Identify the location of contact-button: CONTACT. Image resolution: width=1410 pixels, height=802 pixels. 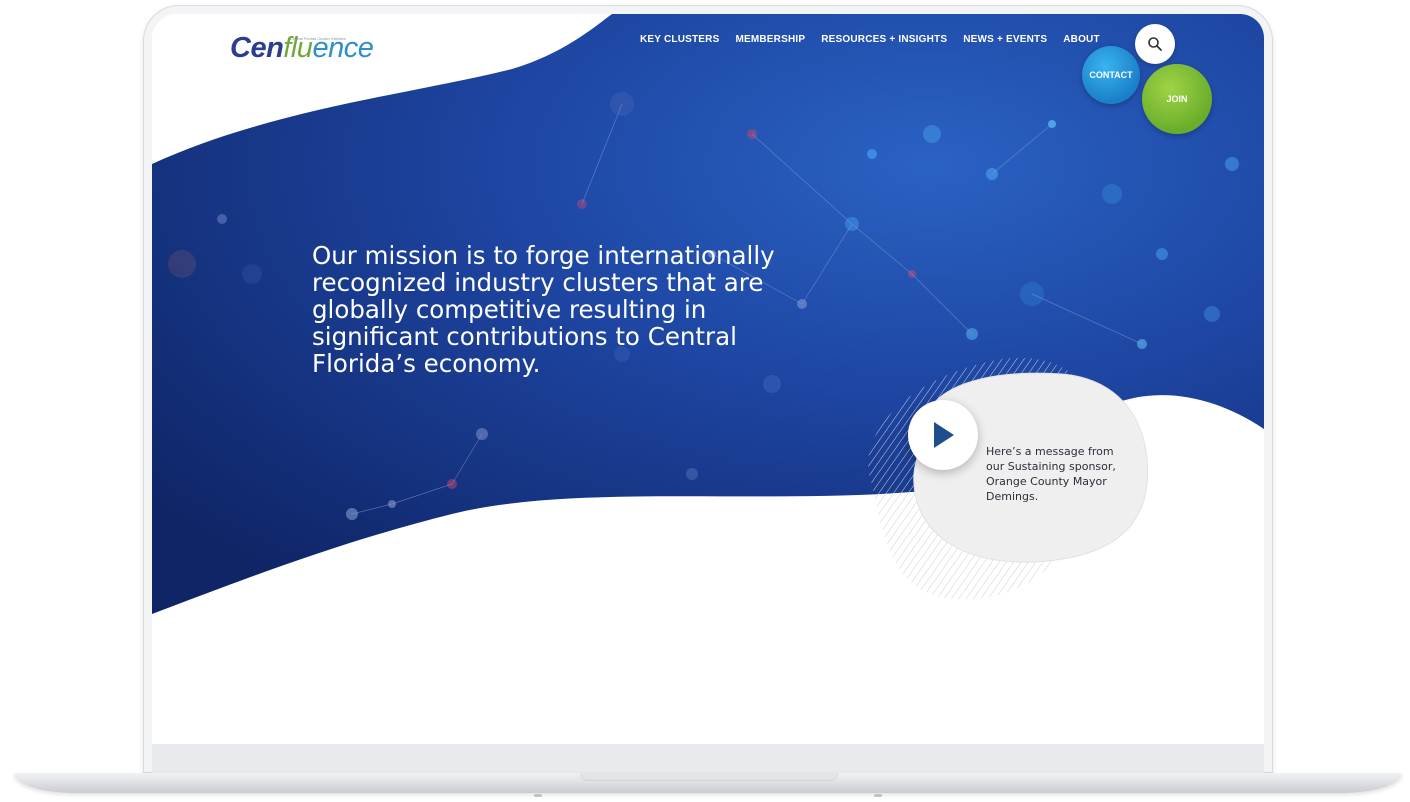
(1111, 75).